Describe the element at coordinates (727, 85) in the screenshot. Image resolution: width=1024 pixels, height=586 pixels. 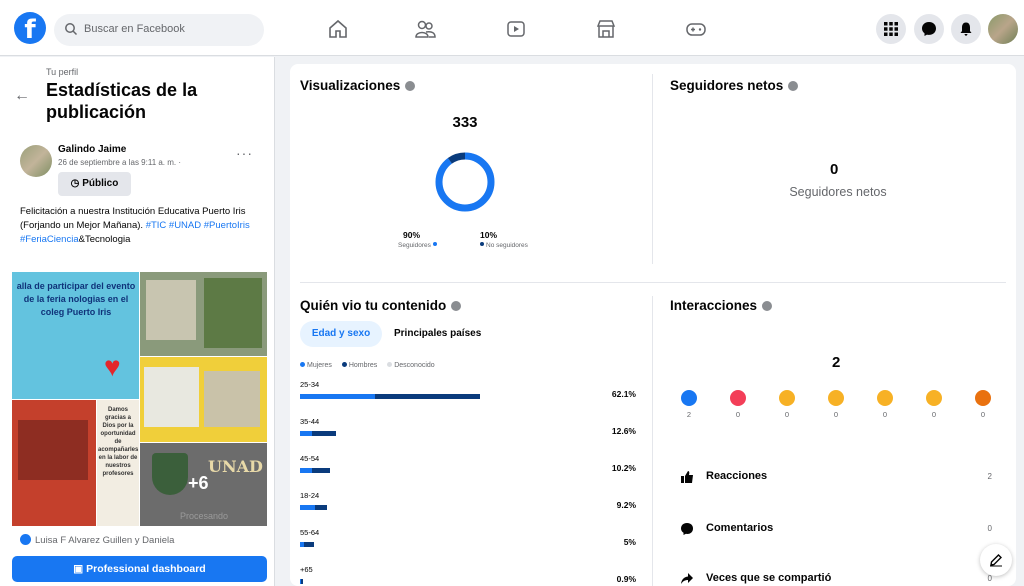
I see `net-followers-title-text: Seguidores netos` at that location.